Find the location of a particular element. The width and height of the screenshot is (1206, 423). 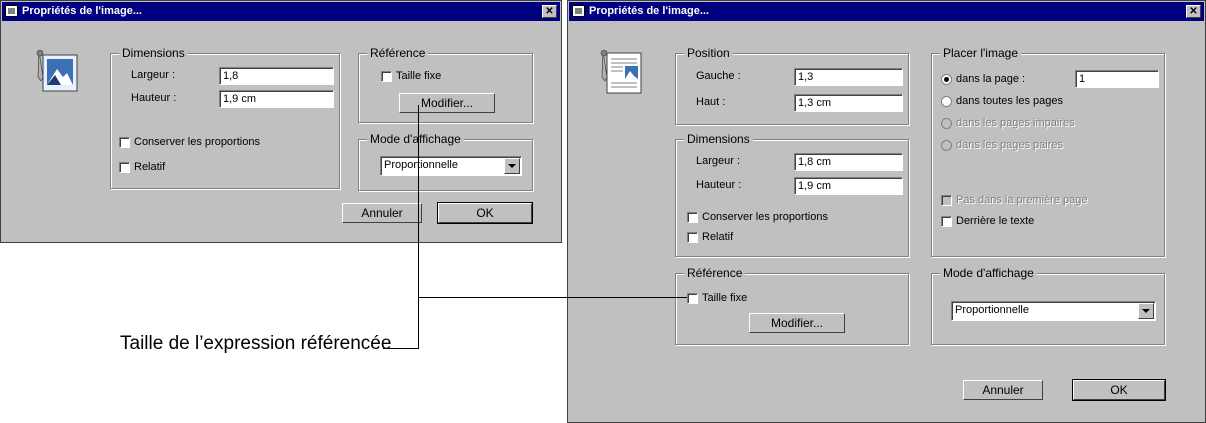

derriere-le-texte-checkbox is located at coordinates (946, 221).